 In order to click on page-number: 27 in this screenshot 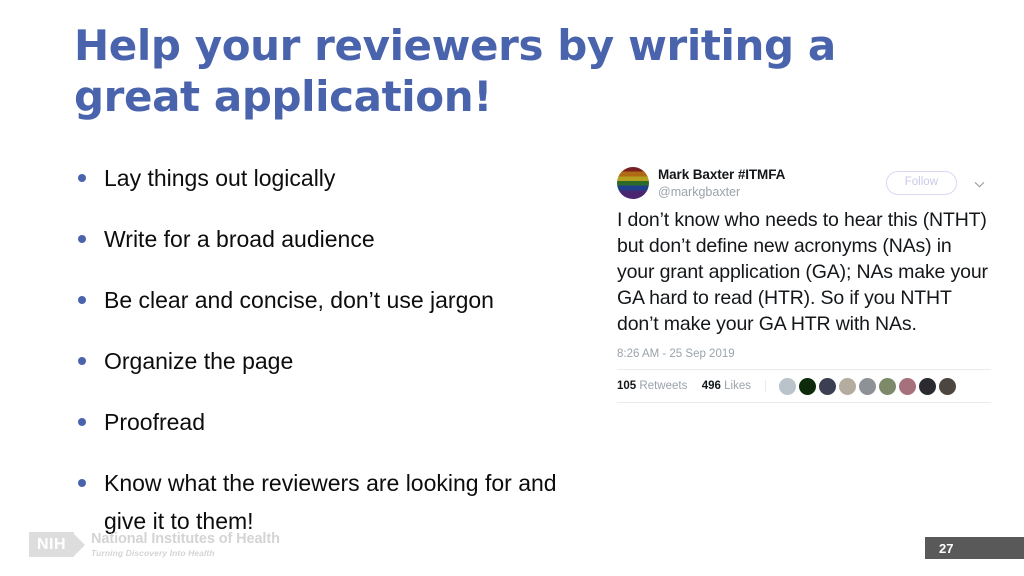, I will do `click(946, 548)`.